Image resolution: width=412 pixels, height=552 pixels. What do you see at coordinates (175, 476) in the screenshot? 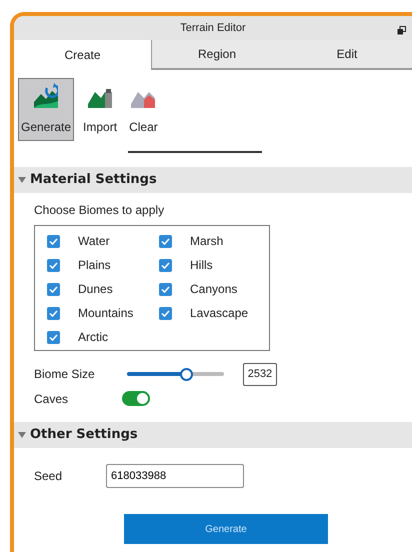
I see `seed-field: 618033988` at bounding box center [175, 476].